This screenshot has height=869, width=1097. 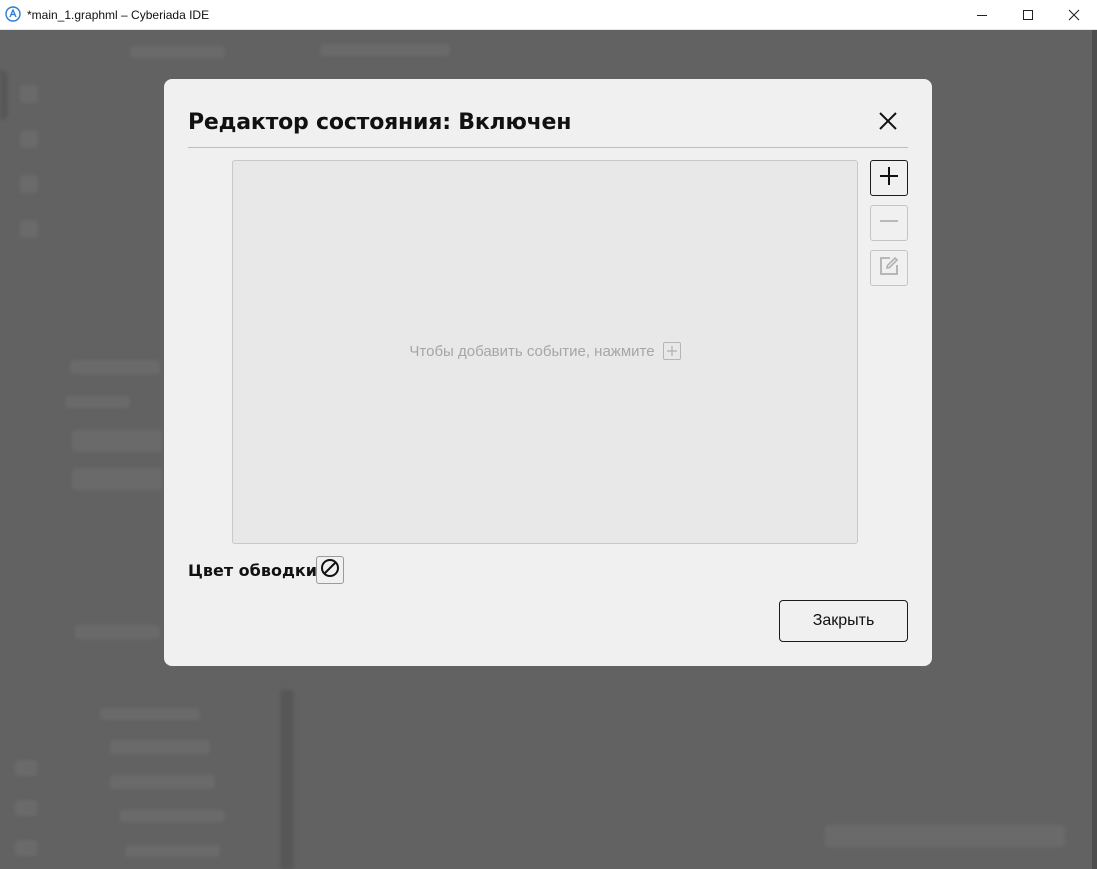 I want to click on modal-title: Редактор состояния: Включен, so click(x=380, y=122).